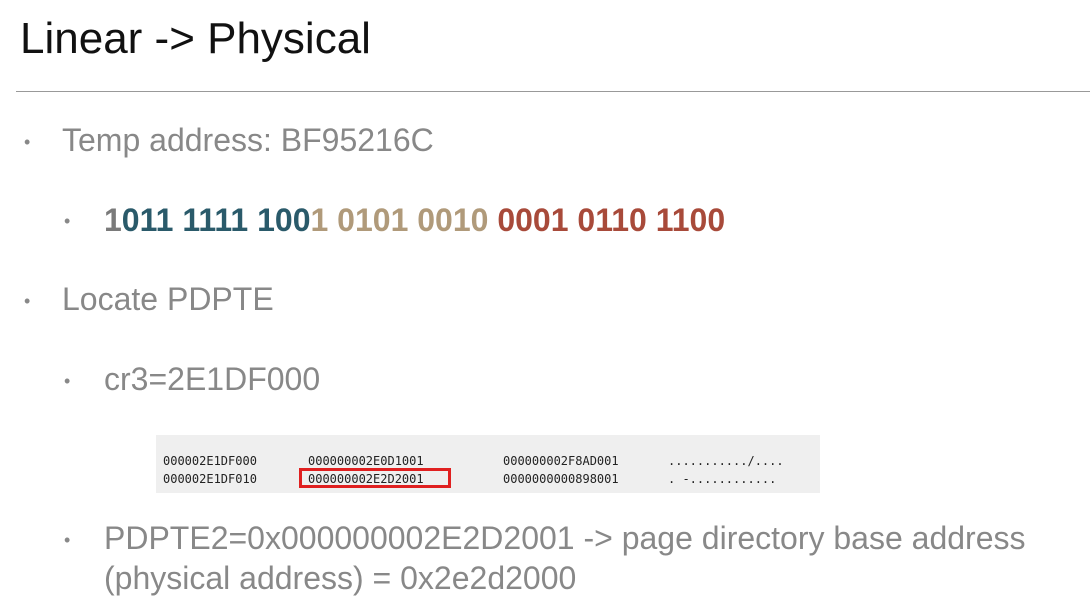 Image resolution: width=1090 pixels, height=603 pixels. Describe the element at coordinates (195, 38) in the screenshot. I see `slide-title: Linear -> Physical` at that location.